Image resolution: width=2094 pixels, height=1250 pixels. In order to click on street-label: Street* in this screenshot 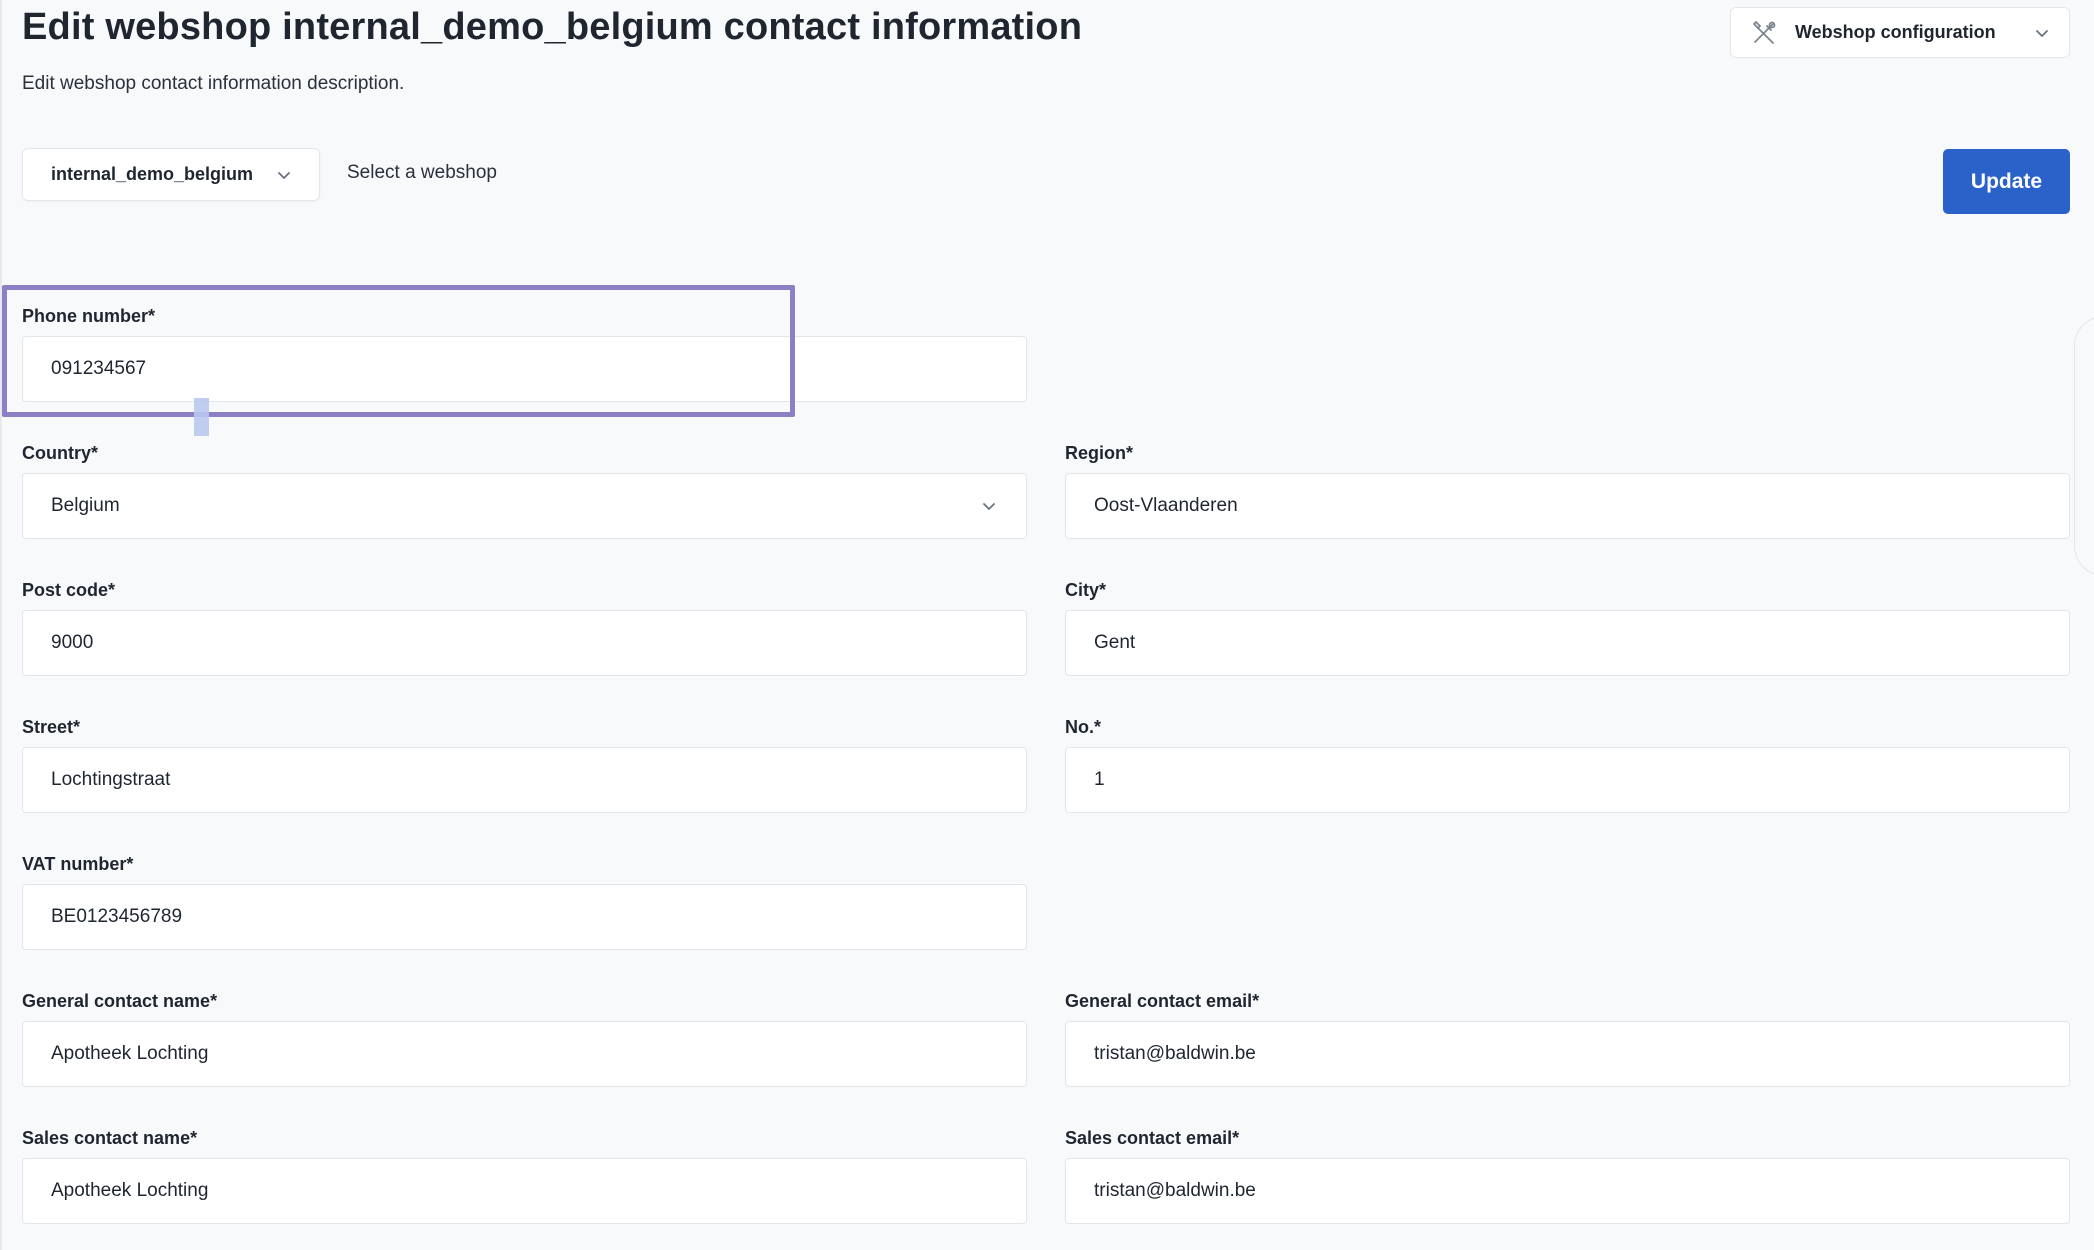, I will do `click(51, 727)`.